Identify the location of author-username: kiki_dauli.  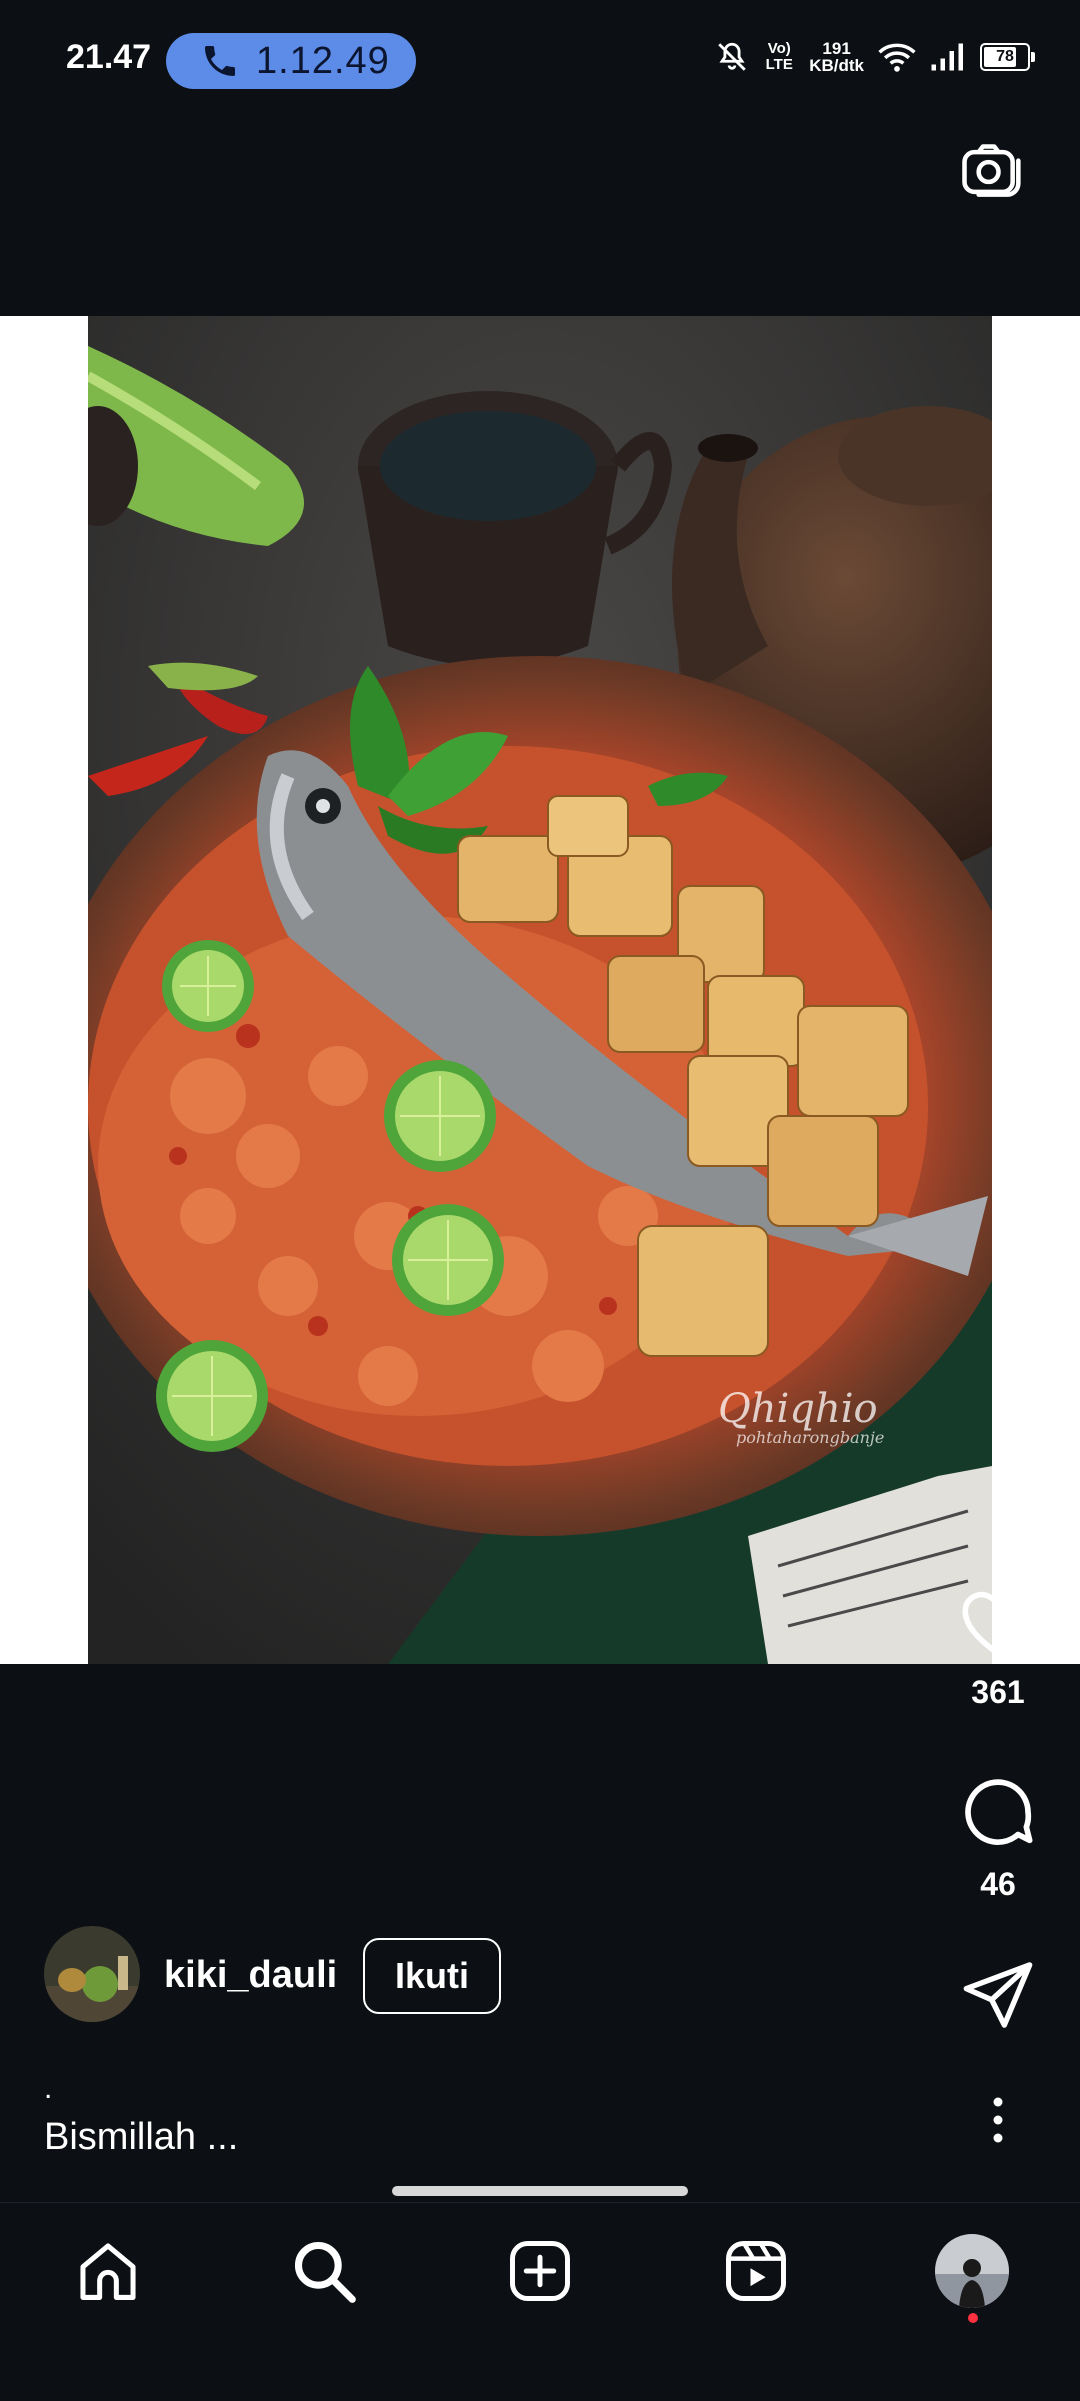
(250, 1975).